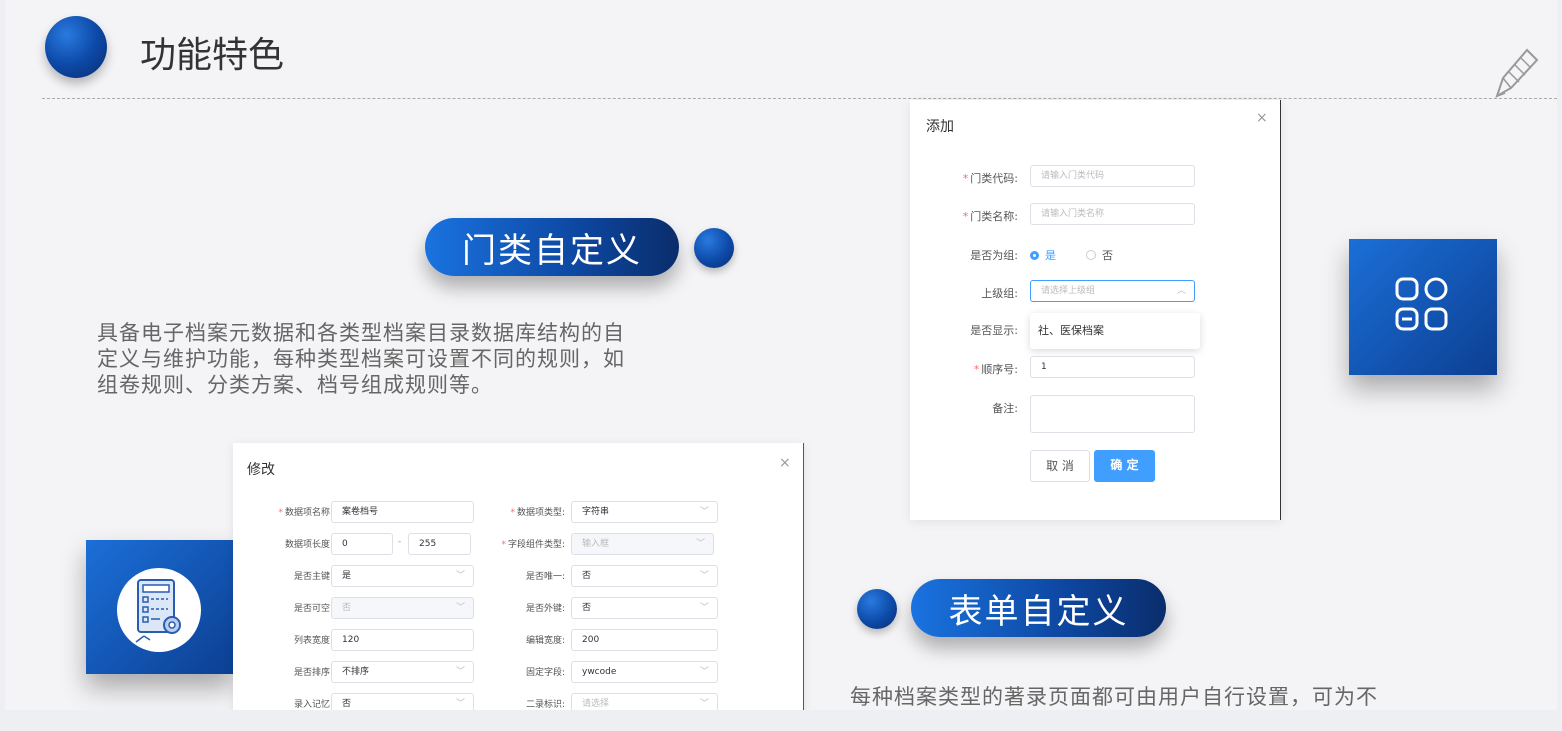 Image resolution: width=1562 pixels, height=731 pixels. What do you see at coordinates (402, 640) in the screenshot?
I see `field-input: 120` at bounding box center [402, 640].